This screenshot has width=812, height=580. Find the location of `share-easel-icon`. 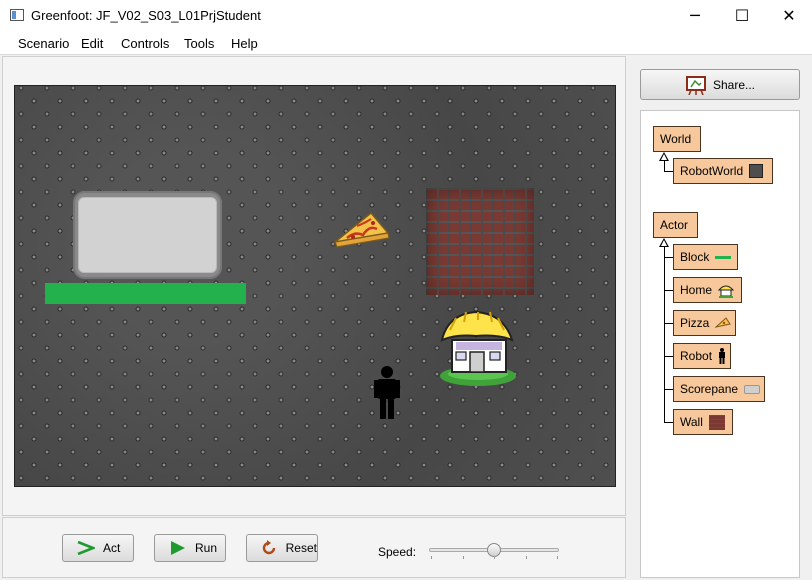

share-easel-icon is located at coordinates (695, 85).